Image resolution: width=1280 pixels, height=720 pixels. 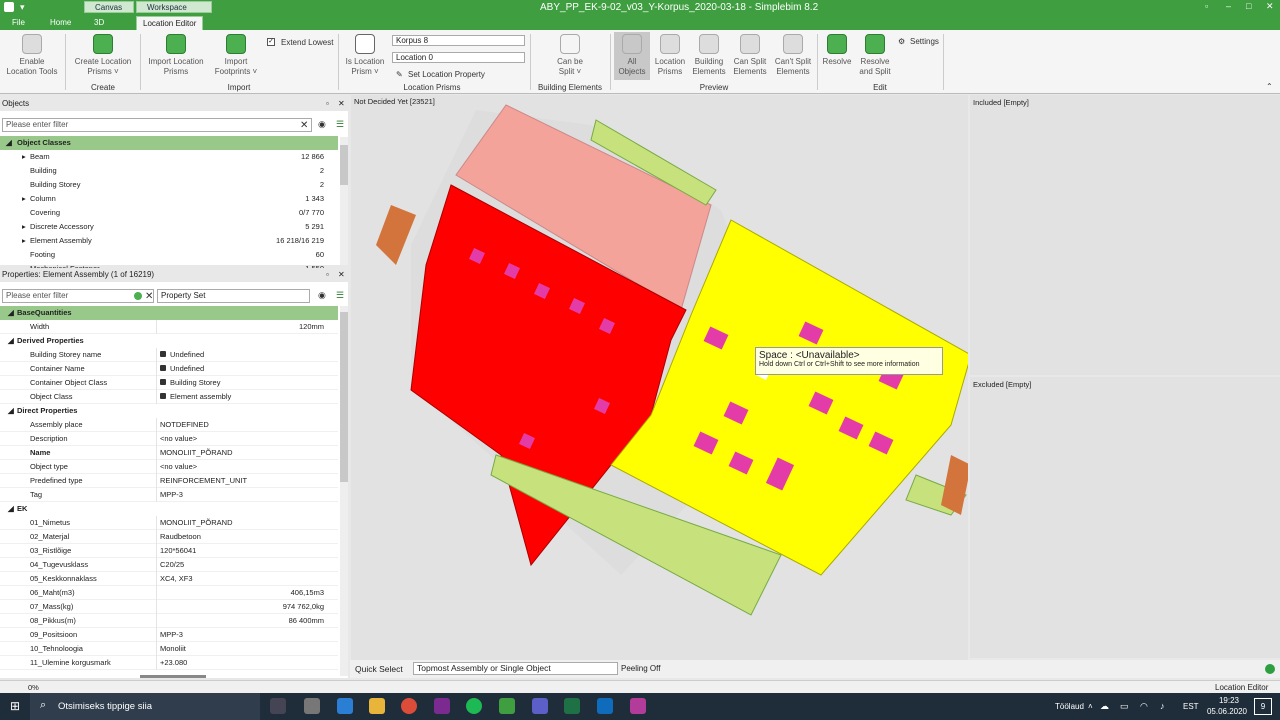 I want to click on onenote-icon, so click(x=442, y=706).